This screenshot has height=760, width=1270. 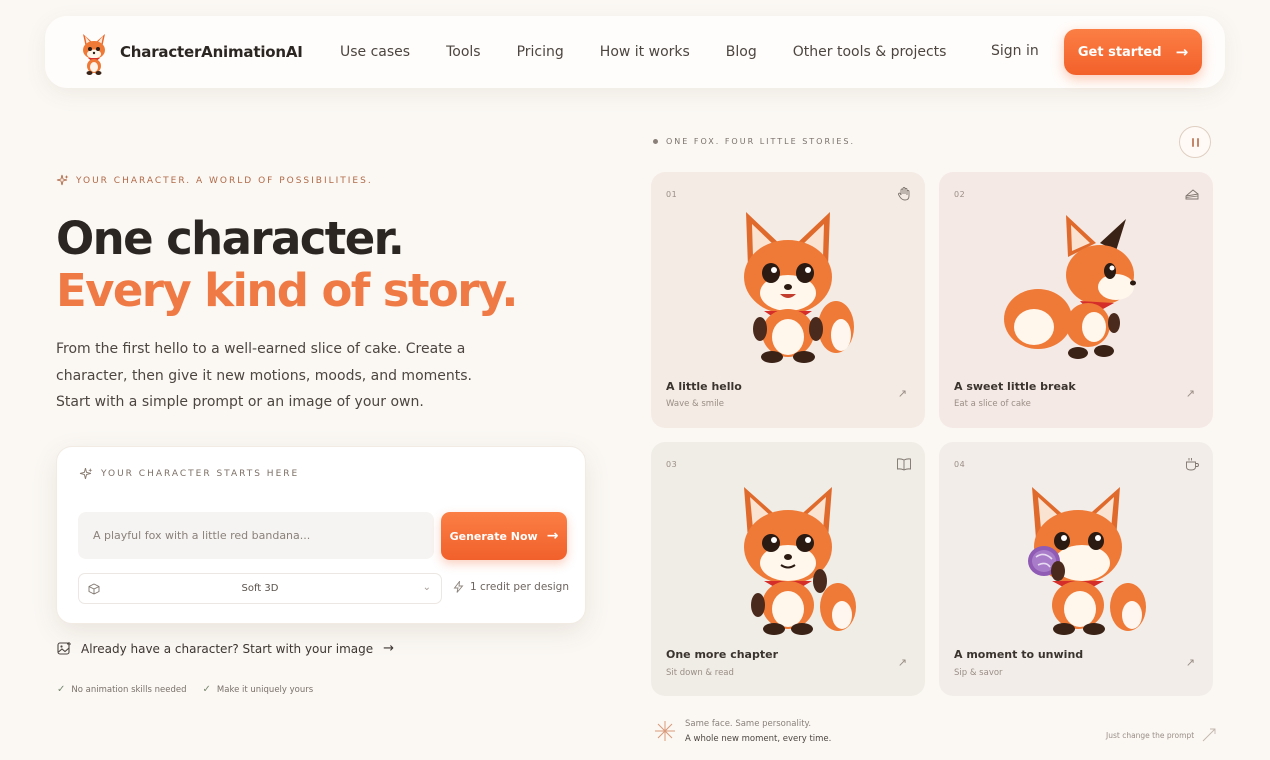 I want to click on generate-now-button: Generate Now →, so click(x=504, y=536).